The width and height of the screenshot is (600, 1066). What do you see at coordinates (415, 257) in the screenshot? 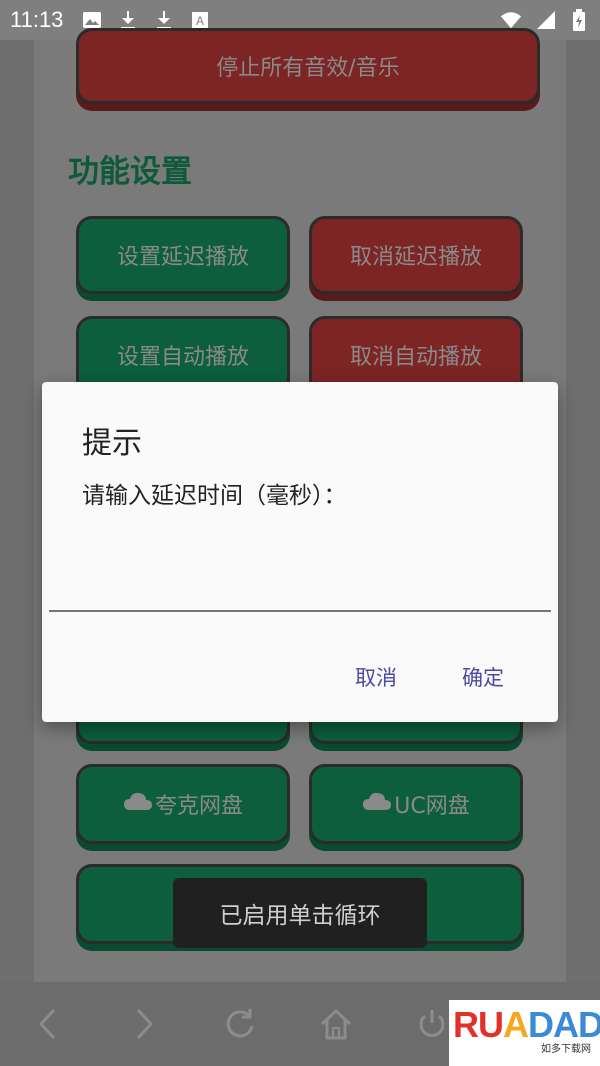
I see `cancel-delay-play-label: 取消延迟播放` at bounding box center [415, 257].